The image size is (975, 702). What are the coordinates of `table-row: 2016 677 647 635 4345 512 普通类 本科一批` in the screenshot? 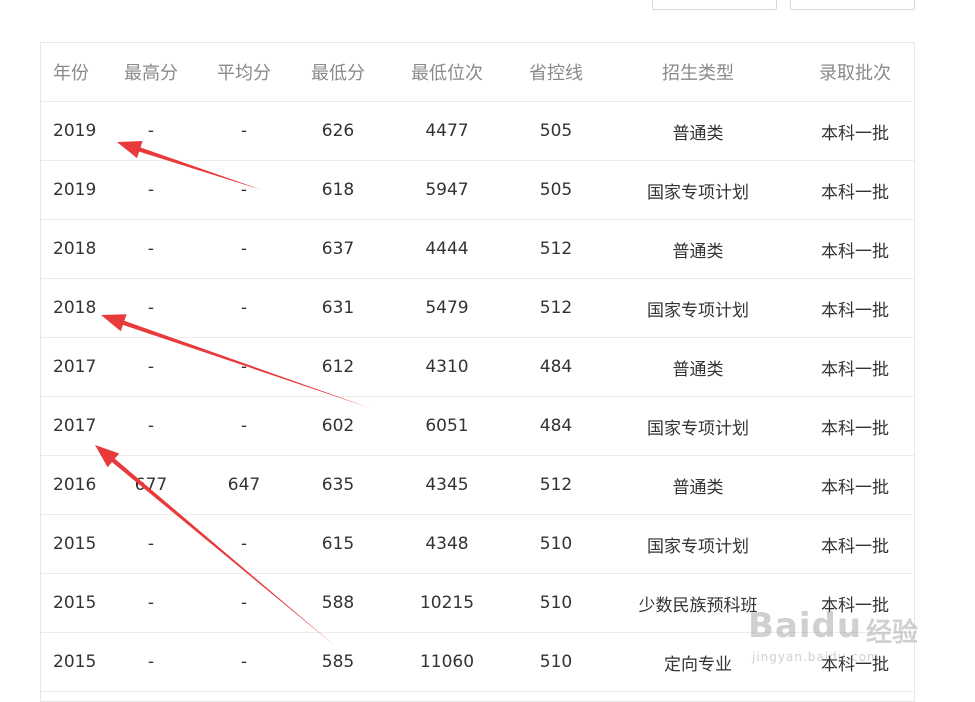 It's located at (477, 485).